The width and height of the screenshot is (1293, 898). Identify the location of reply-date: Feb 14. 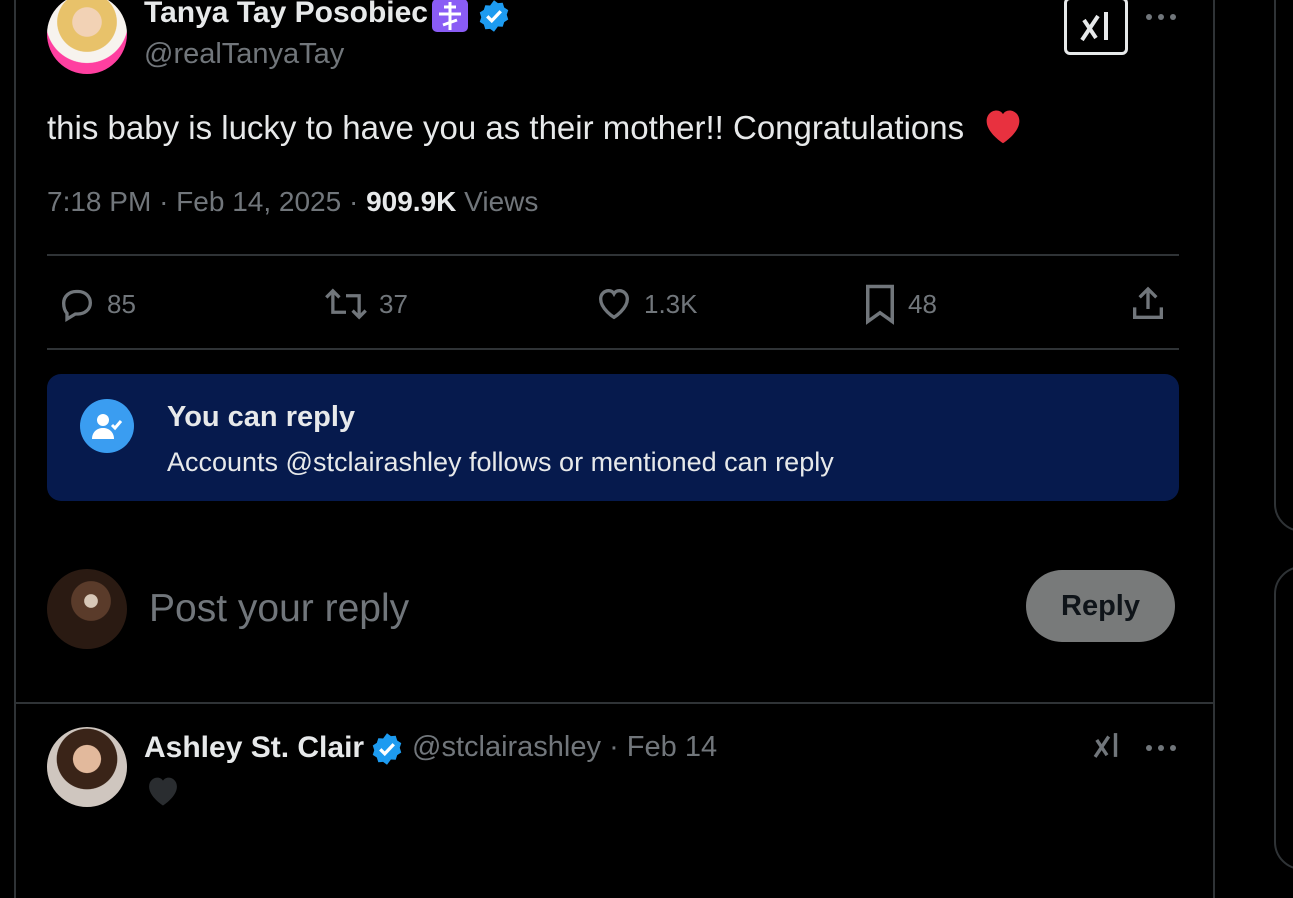
(672, 747).